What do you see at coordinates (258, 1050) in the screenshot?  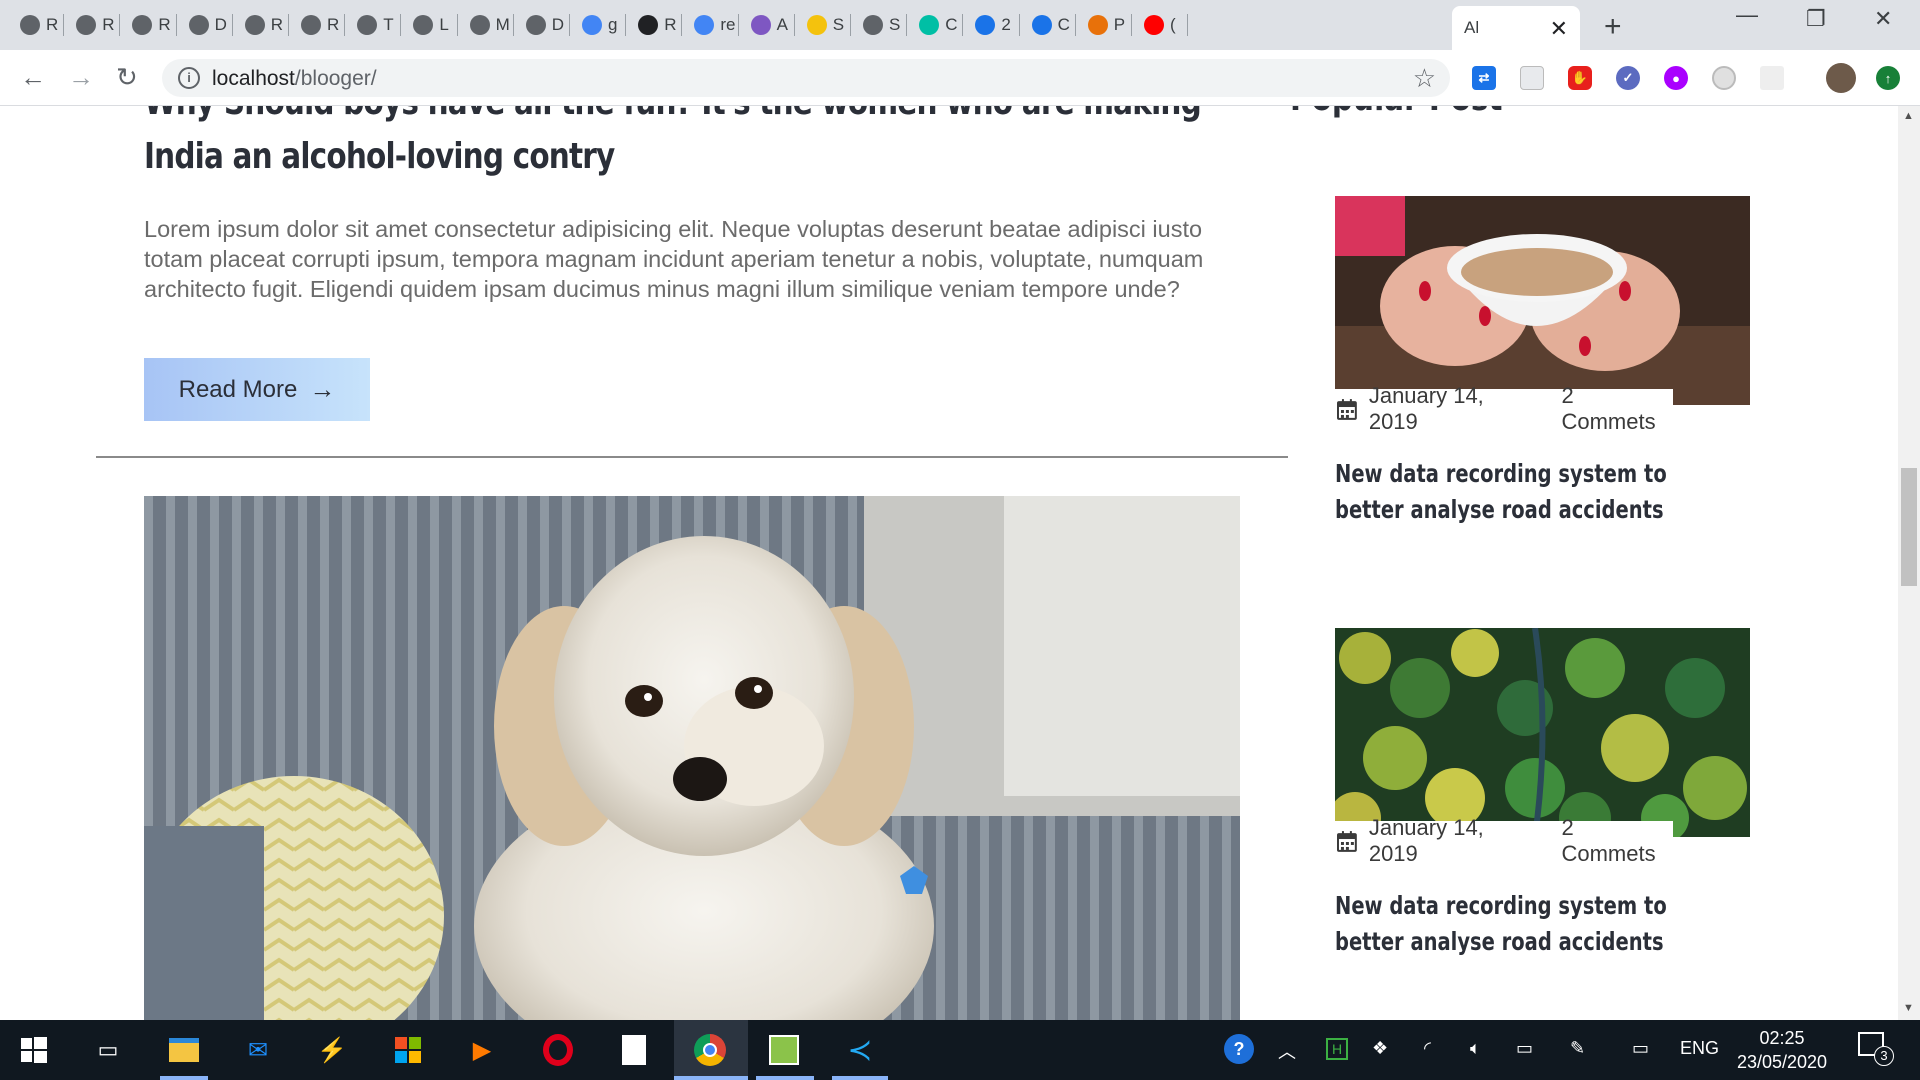 I see `mail-icon: ✉` at bounding box center [258, 1050].